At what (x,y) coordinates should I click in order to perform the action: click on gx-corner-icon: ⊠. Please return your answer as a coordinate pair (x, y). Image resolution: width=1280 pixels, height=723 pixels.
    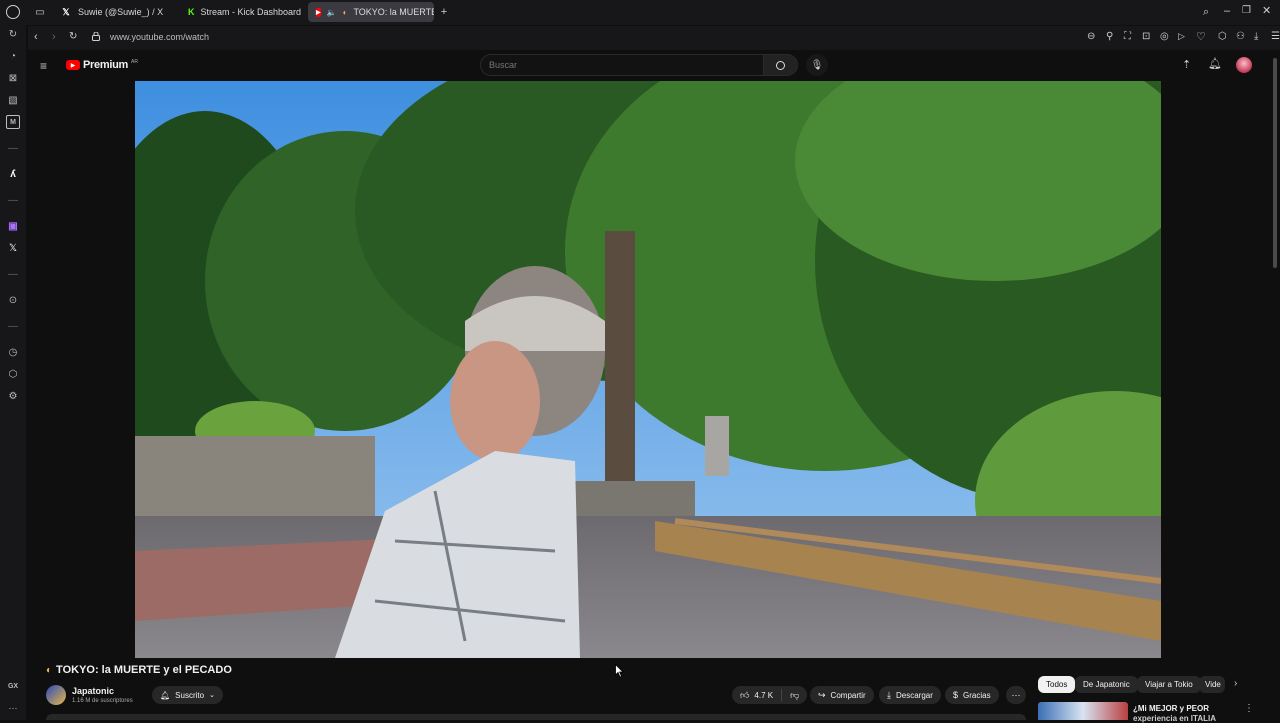
    Looking at the image, I should click on (13, 78).